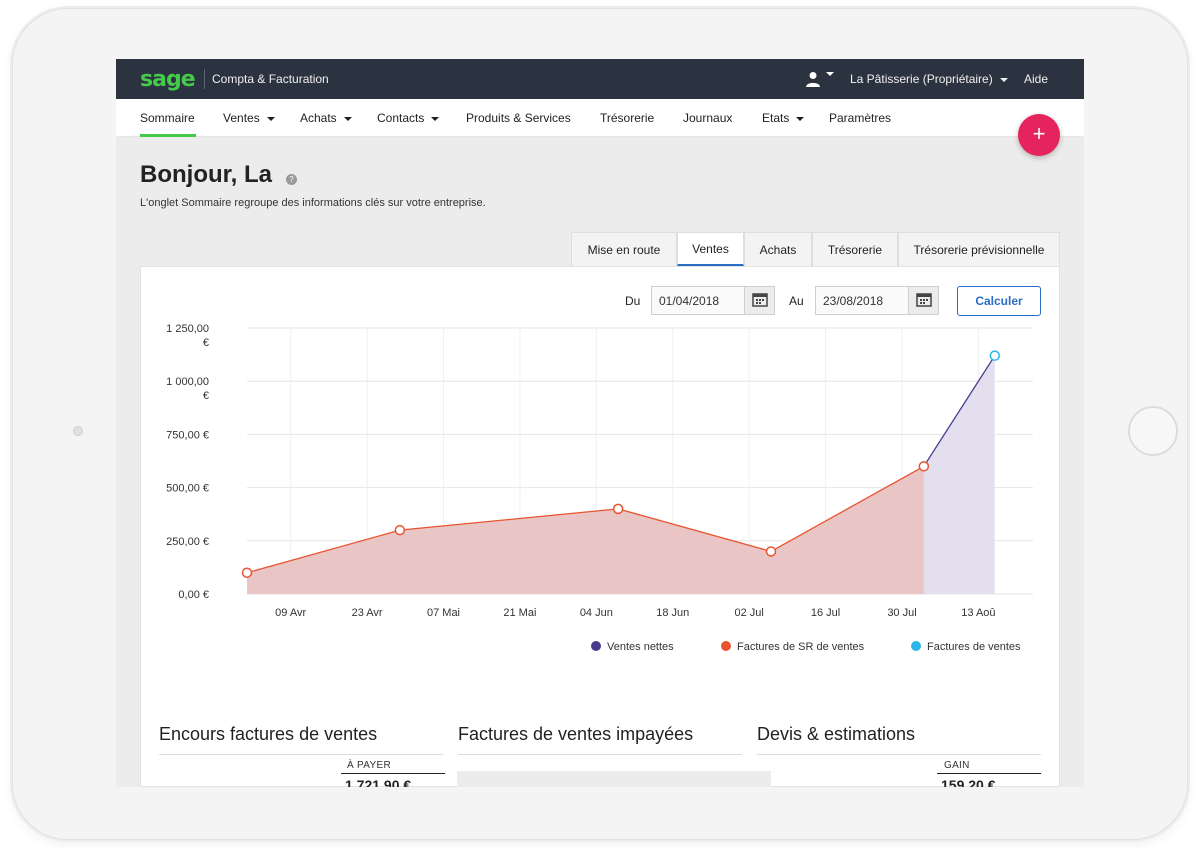 The height and width of the screenshot is (848, 1200). Describe the element at coordinates (193, 595) in the screenshot. I see `y-tick-label: 0,00 €` at that location.